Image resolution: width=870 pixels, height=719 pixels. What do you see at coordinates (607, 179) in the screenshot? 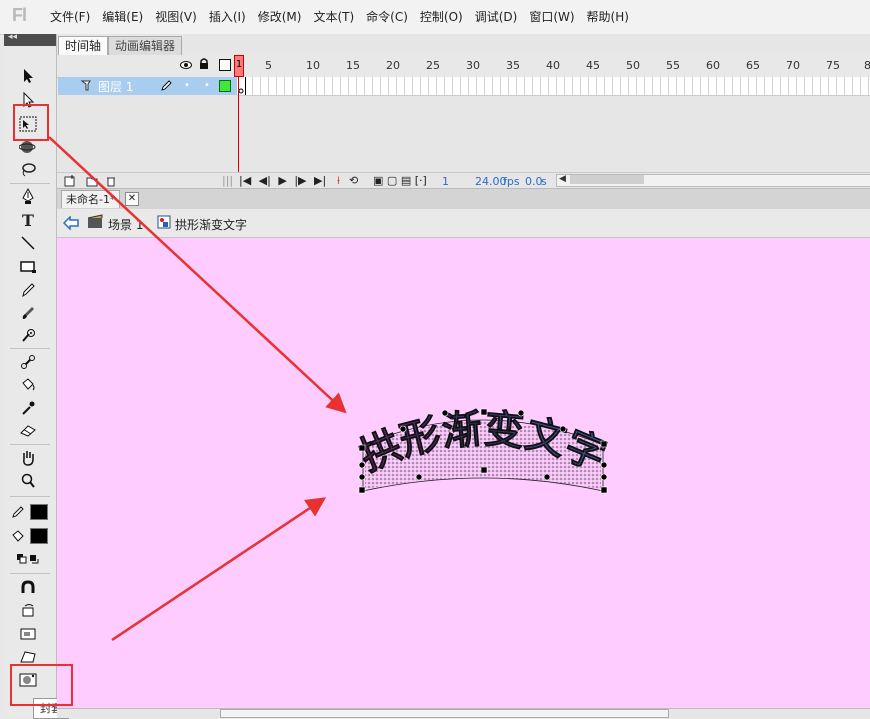
I see `timeline-scroll-thumb` at bounding box center [607, 179].